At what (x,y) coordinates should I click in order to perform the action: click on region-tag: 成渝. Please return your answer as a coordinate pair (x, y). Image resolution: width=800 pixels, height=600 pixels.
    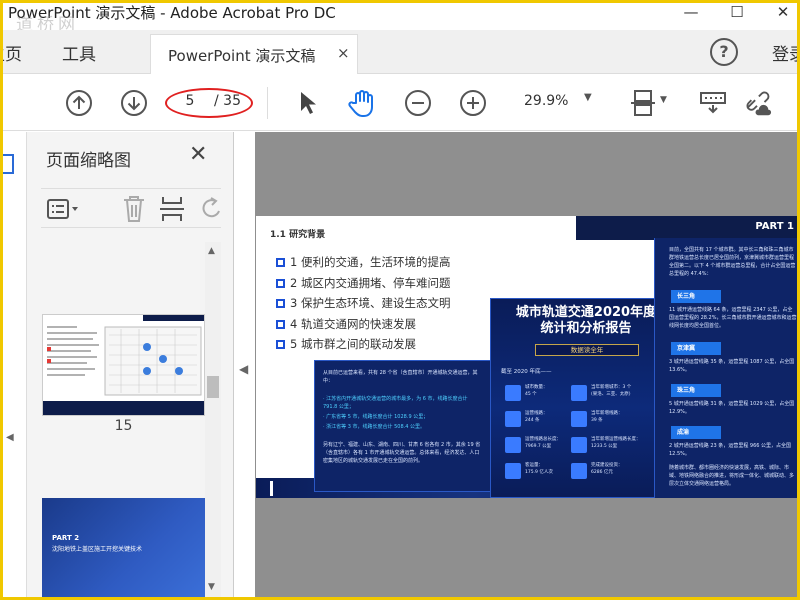
    Looking at the image, I should click on (696, 432).